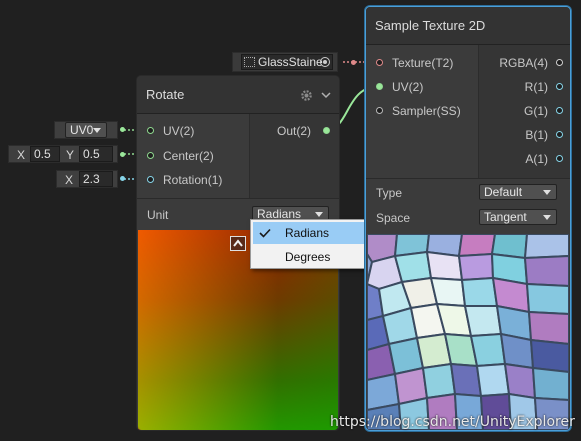 The width and height of the screenshot is (581, 441). What do you see at coordinates (523, 135) in the screenshot?
I see `sample-output-b: B(1)` at bounding box center [523, 135].